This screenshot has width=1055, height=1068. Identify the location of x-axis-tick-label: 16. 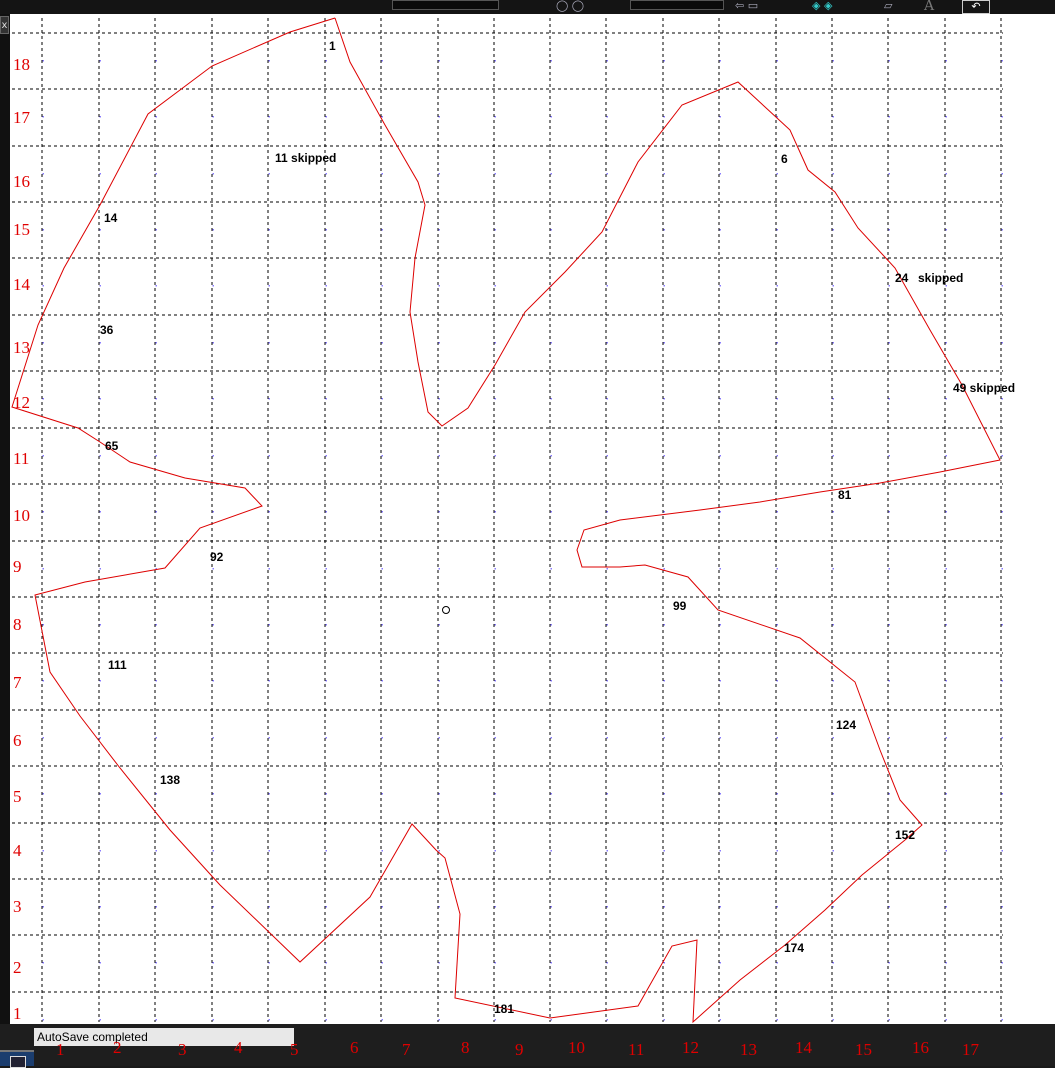
(920, 1047).